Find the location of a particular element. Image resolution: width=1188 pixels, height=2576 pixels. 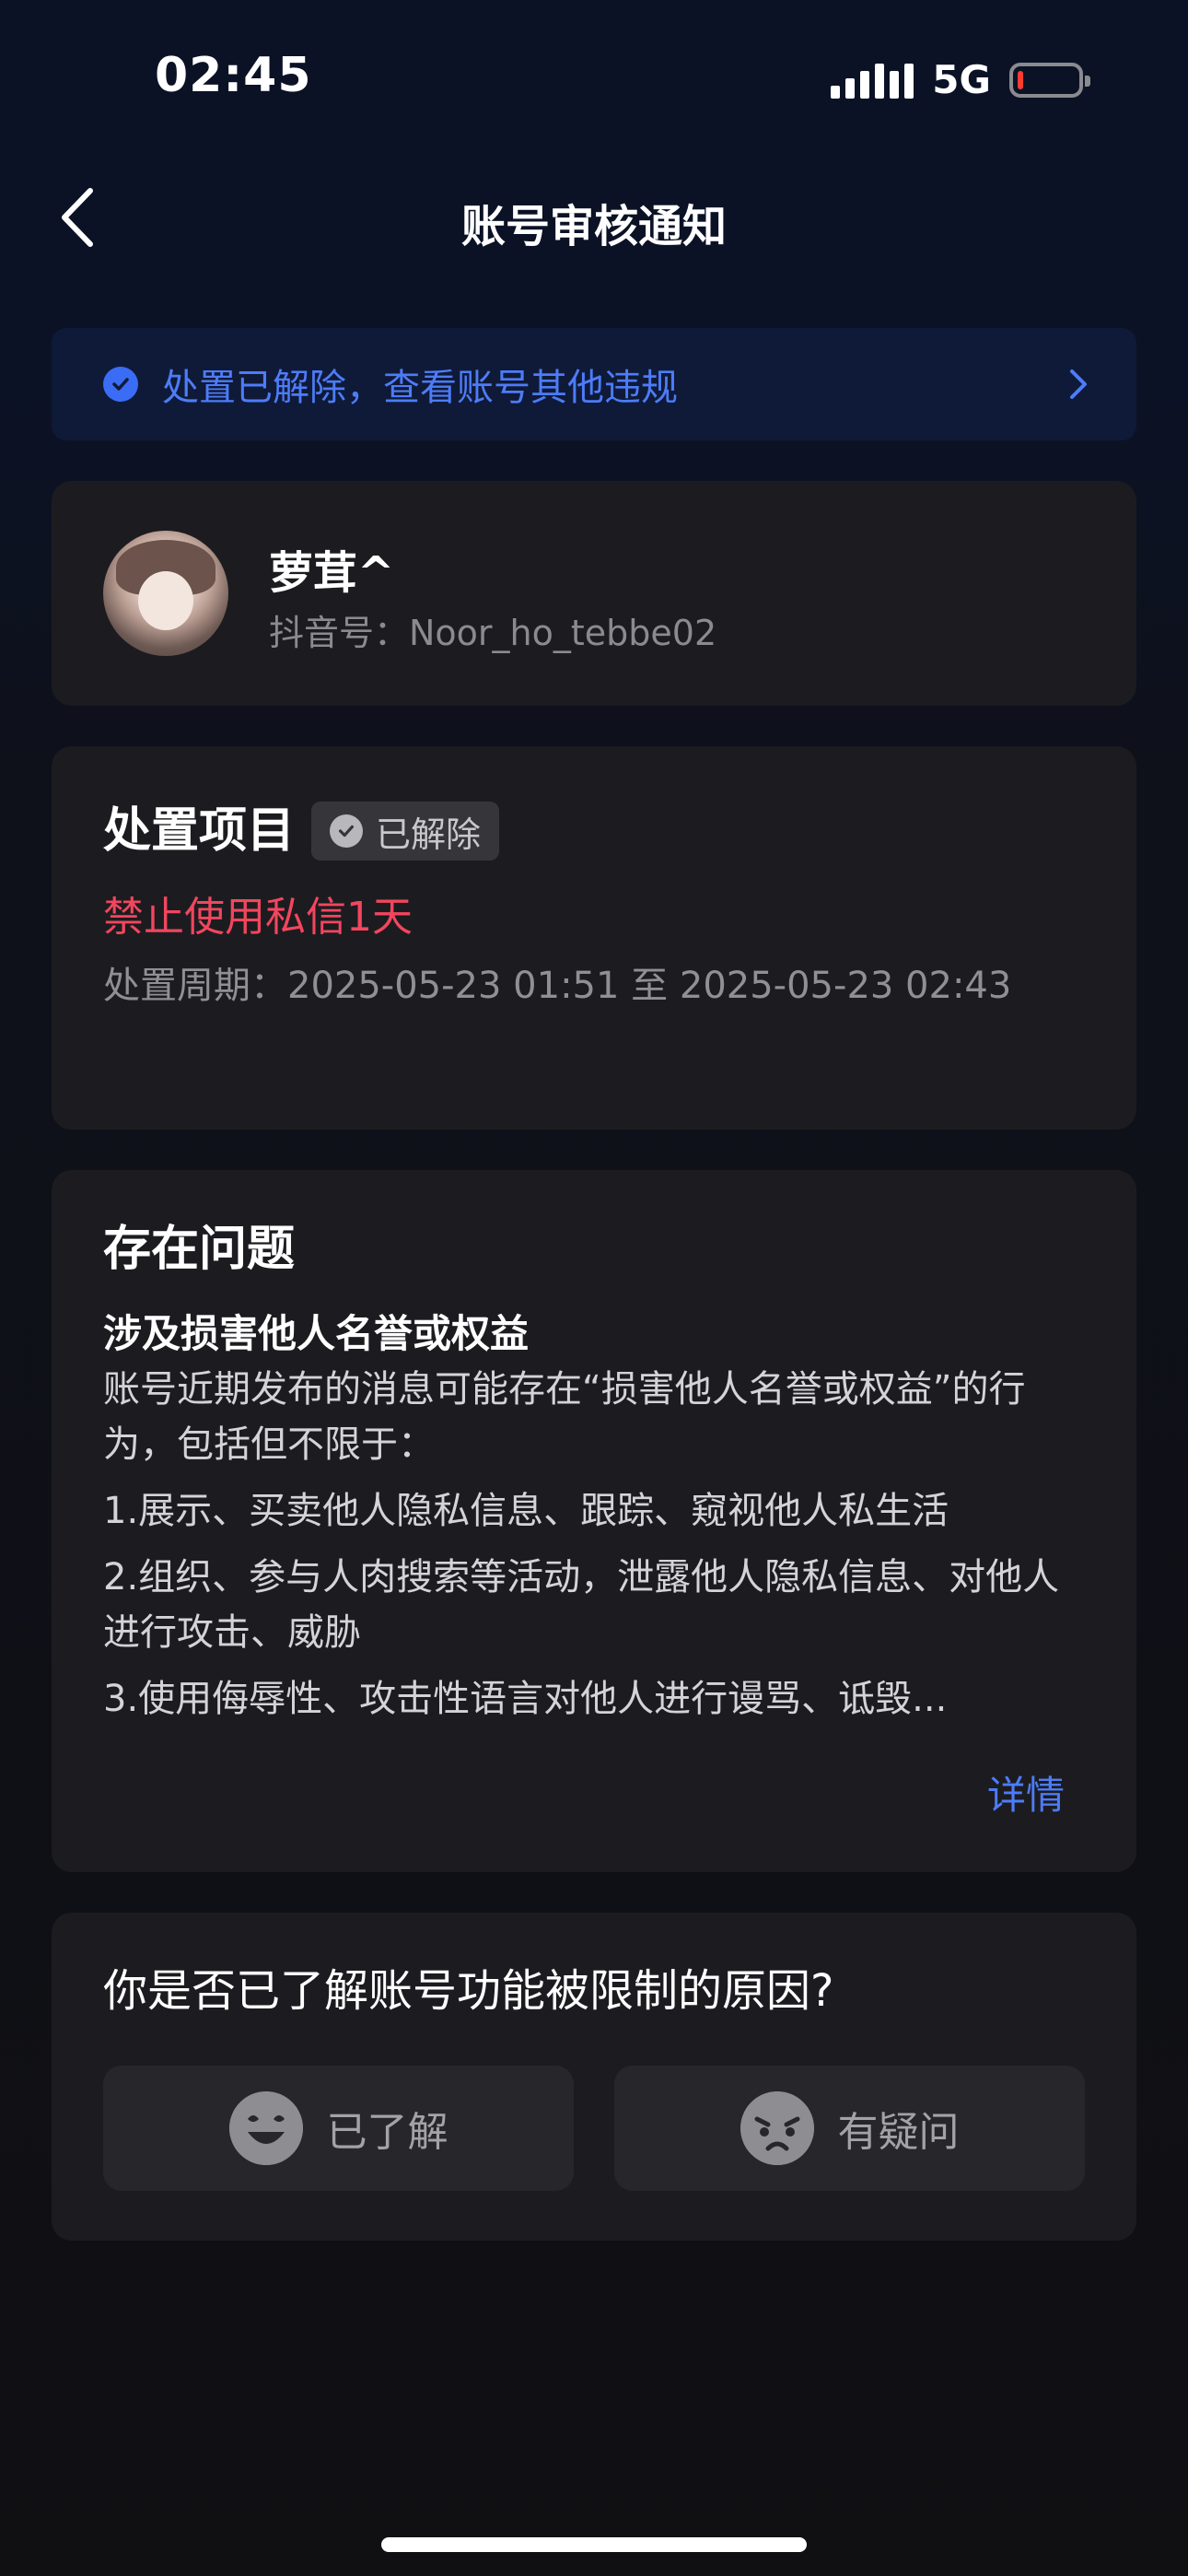

penalty-text: 禁止使用私信1天 is located at coordinates (258, 917).